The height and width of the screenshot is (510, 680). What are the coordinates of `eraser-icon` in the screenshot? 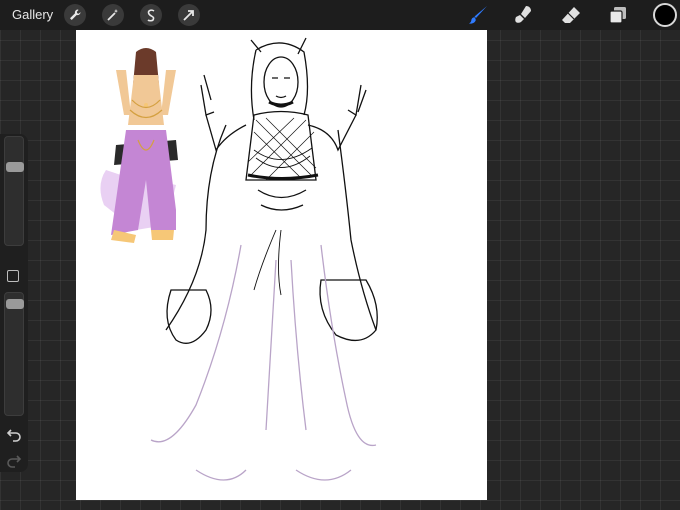 It's located at (571, 15).